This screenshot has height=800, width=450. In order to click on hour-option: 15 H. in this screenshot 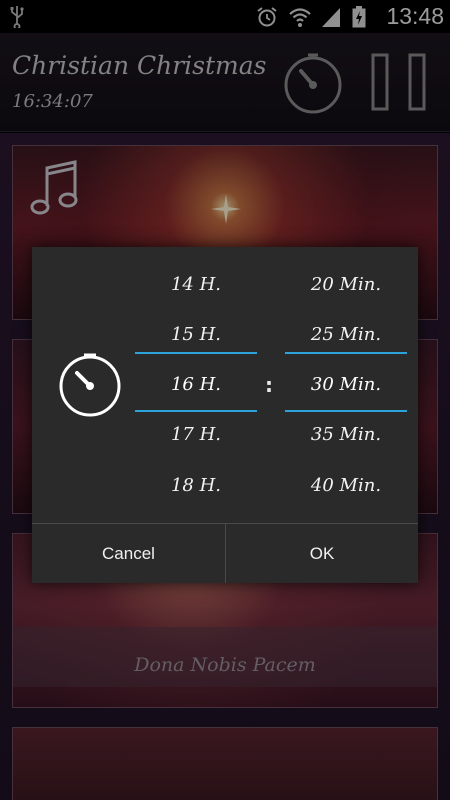, I will do `click(196, 334)`.